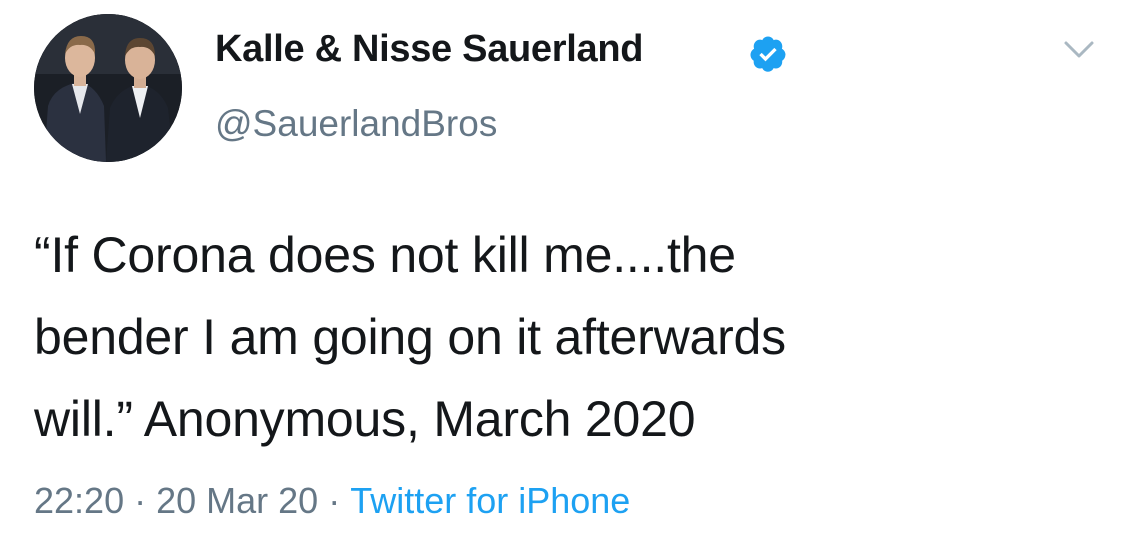  What do you see at coordinates (1079, 50) in the screenshot?
I see `chevron-down-icon` at bounding box center [1079, 50].